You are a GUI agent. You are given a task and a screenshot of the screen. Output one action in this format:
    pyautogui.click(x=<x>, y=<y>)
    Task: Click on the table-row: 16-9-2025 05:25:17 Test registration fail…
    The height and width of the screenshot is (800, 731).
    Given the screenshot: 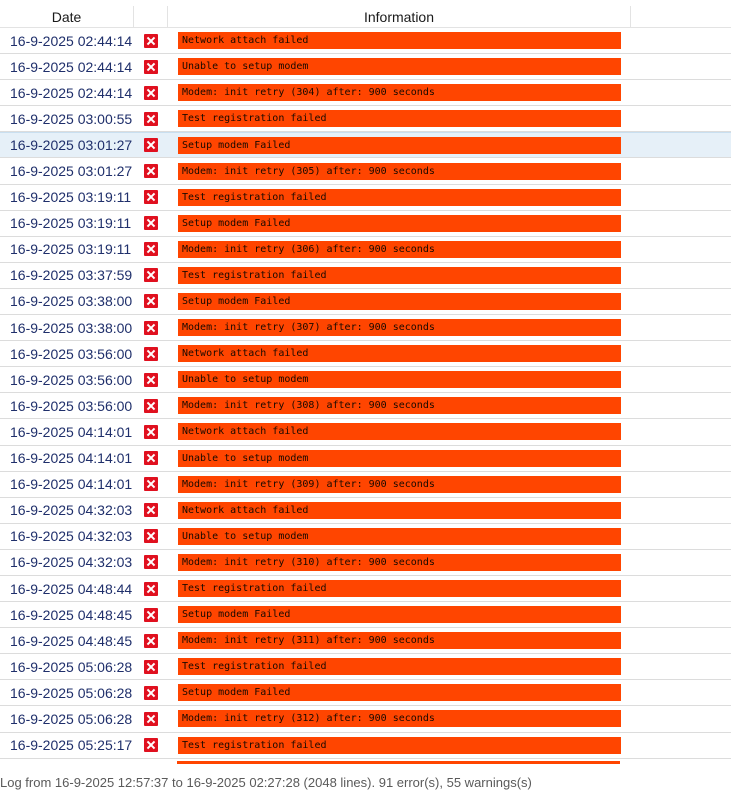 What is the action you would take?
    pyautogui.click(x=365, y=745)
    